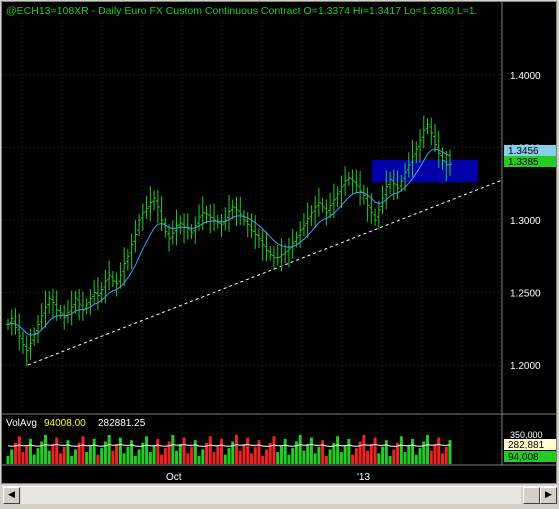 The height and width of the screenshot is (509, 559). I want to click on volume-value-2: 282881.25, so click(122, 423).